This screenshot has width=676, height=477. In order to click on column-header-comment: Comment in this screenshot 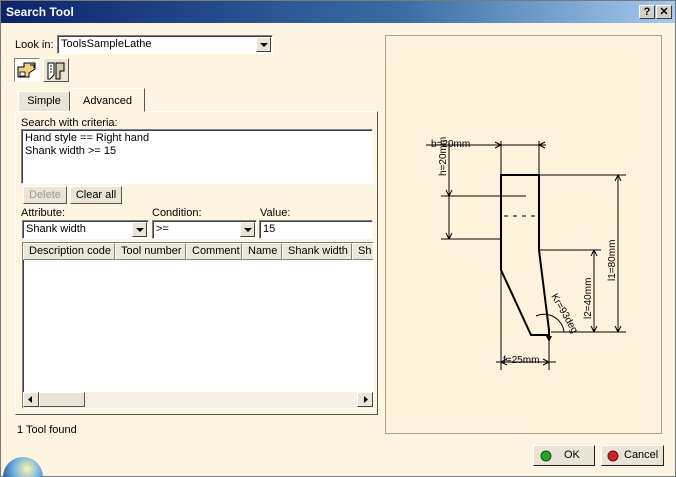, I will do `click(214, 251)`.